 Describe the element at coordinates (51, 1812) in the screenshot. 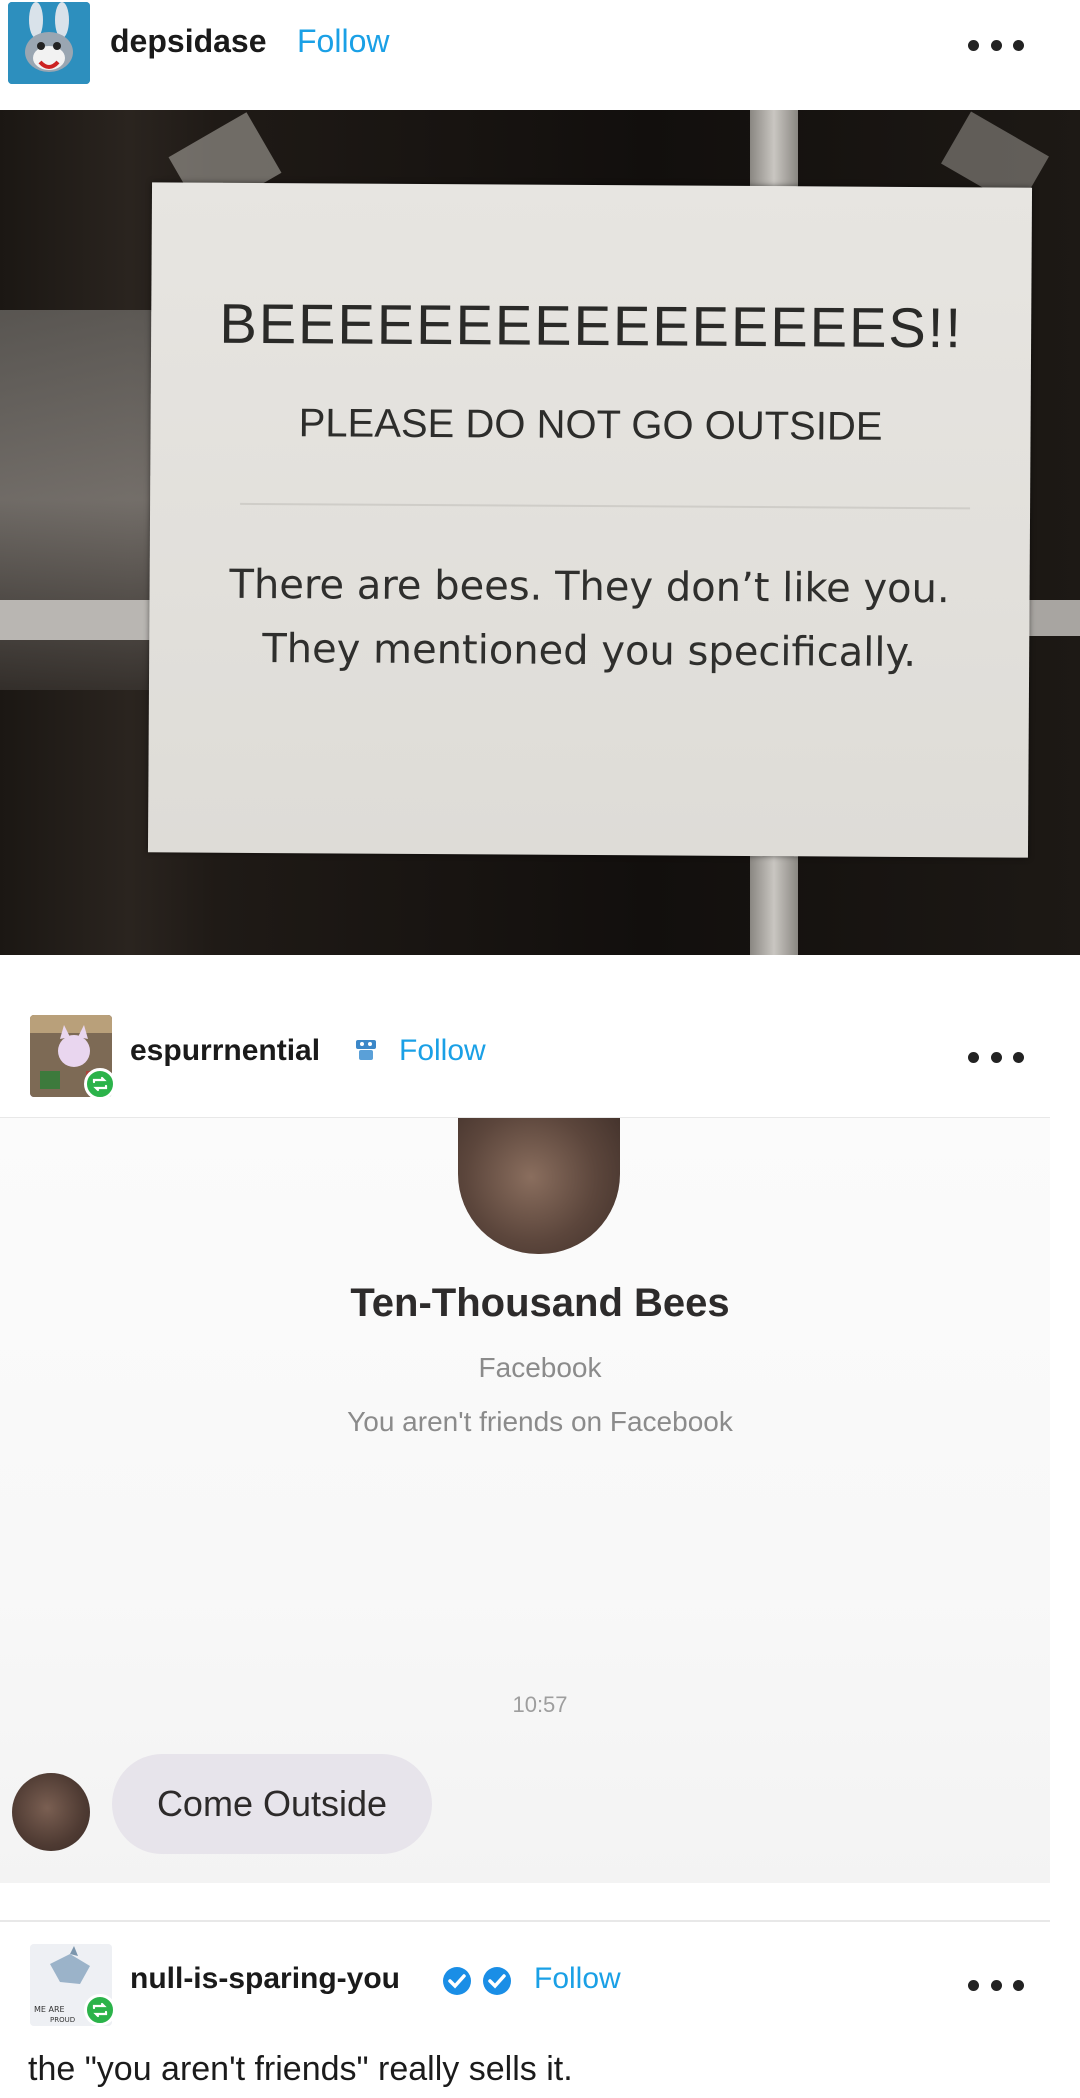

I see `sender-avatar` at that location.